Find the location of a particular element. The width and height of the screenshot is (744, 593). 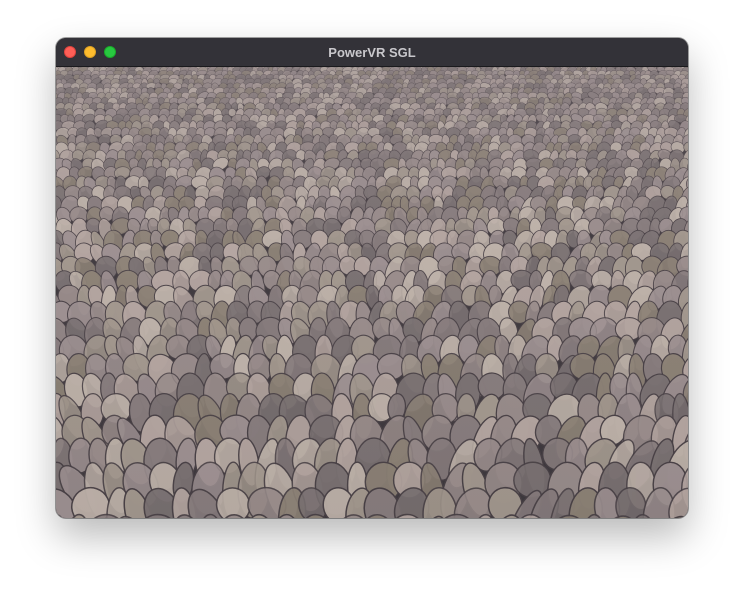

title-bar: PowerVR SGL is located at coordinates (372, 52).